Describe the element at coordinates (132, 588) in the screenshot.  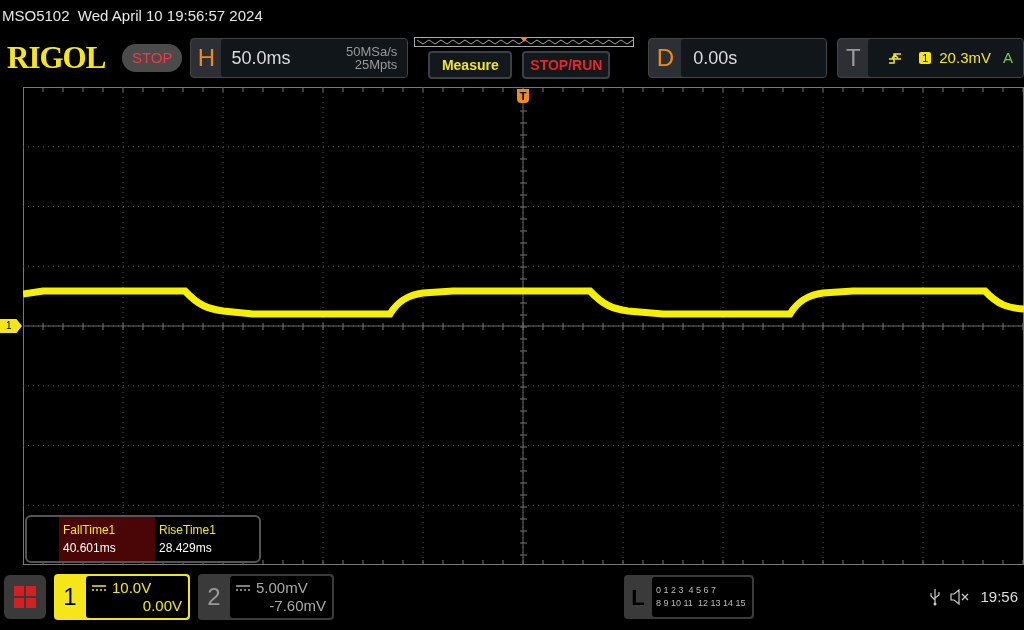
I see `channel-scale: 10.0V` at that location.